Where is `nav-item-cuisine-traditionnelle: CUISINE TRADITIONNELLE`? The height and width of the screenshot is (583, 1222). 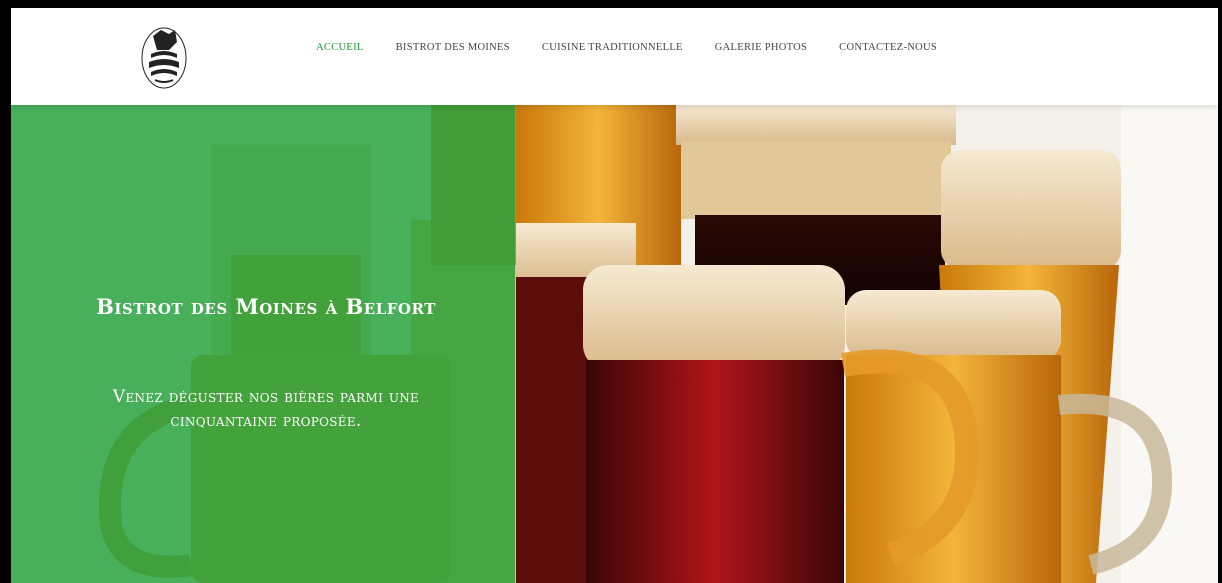
nav-item-cuisine-traditionnelle: CUISINE TRADITIONNELLE is located at coordinates (612, 47).